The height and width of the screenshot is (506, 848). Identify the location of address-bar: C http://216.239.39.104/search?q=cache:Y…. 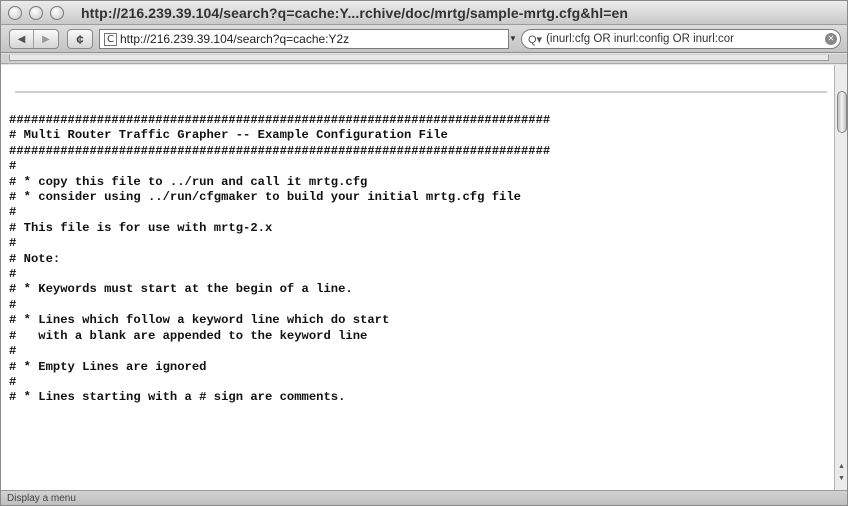
(304, 39).